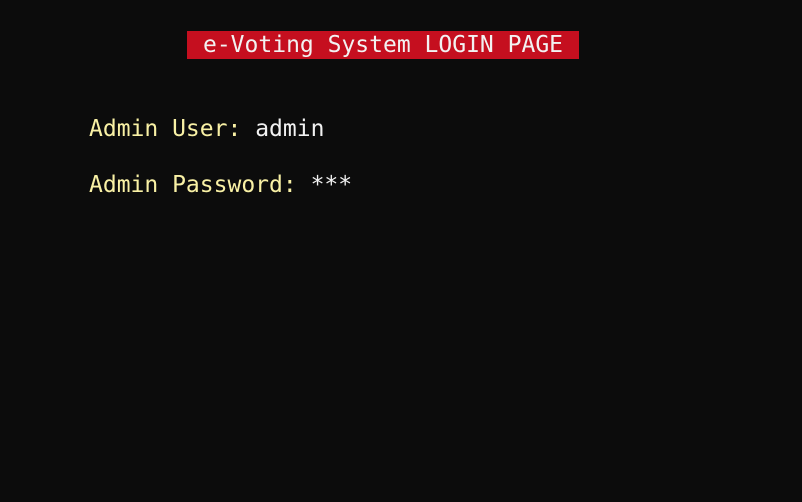  What do you see at coordinates (332, 185) in the screenshot?
I see `admin-password-input: ***` at bounding box center [332, 185].